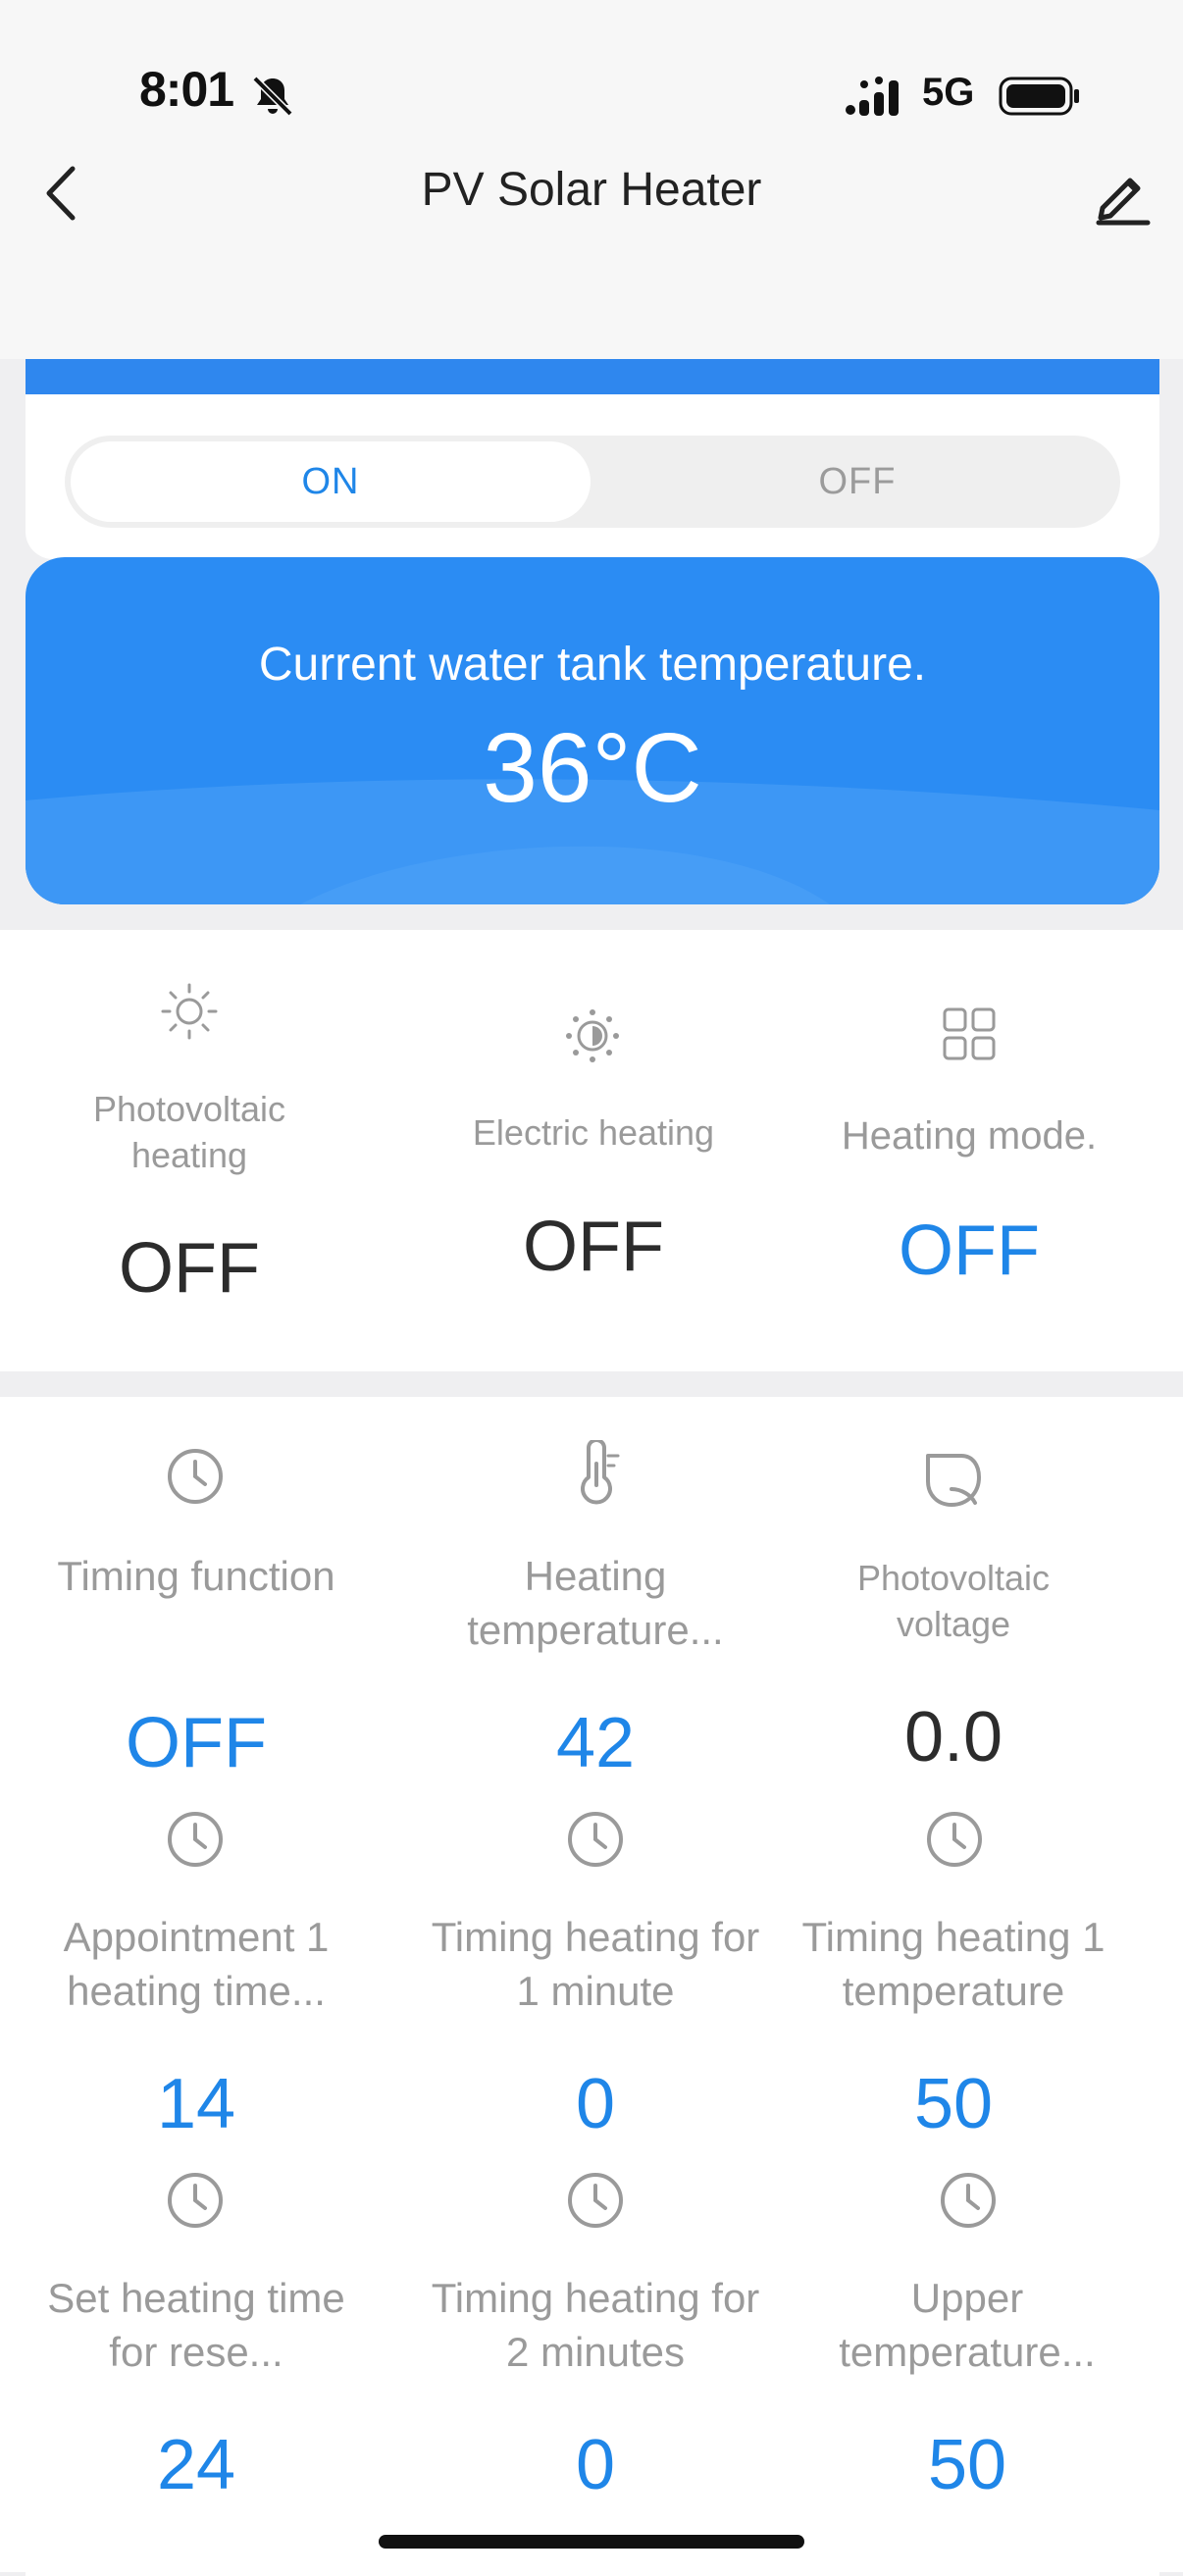 This screenshot has height=2576, width=1183. I want to click on status-label: Heating mode., so click(970, 1136).